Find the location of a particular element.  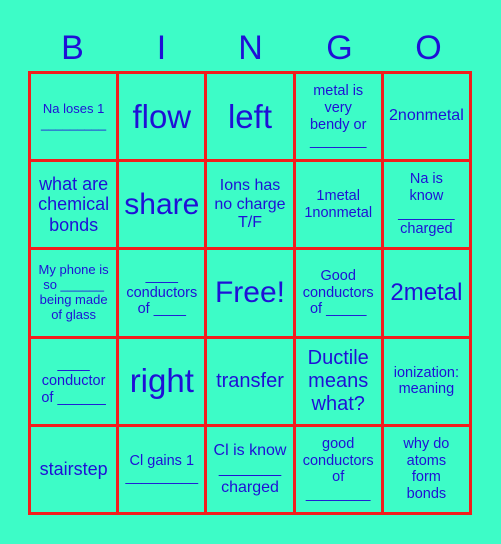

bingo-cell: ____ conductor of ______ is located at coordinates (74, 381).